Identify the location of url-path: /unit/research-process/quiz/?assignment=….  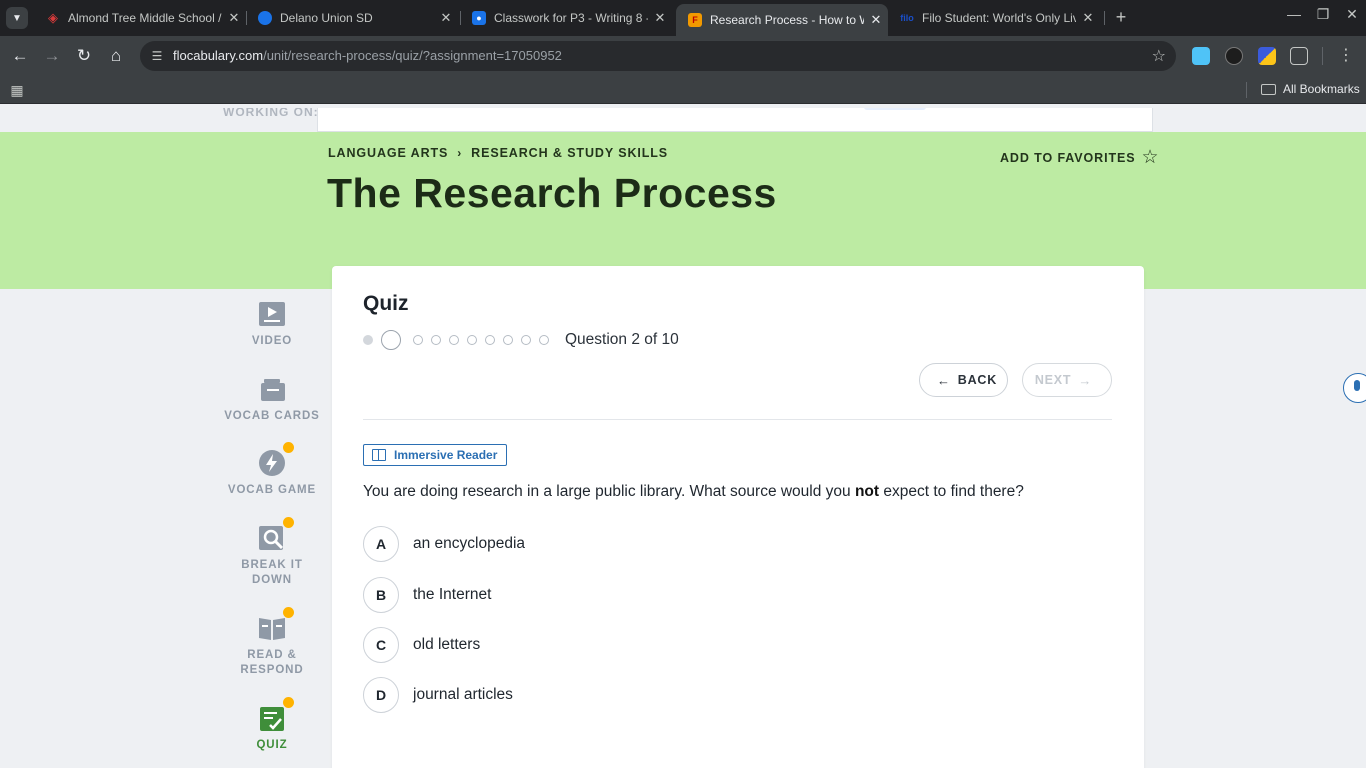
(412, 55).